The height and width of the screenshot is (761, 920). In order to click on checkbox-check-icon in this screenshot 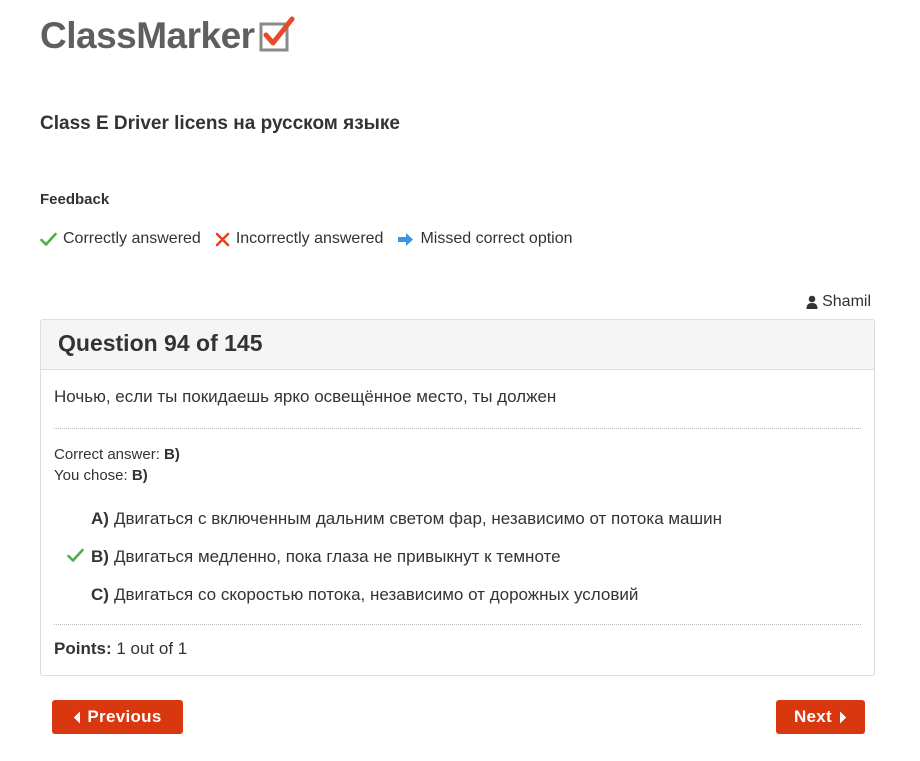, I will do `click(277, 34)`.